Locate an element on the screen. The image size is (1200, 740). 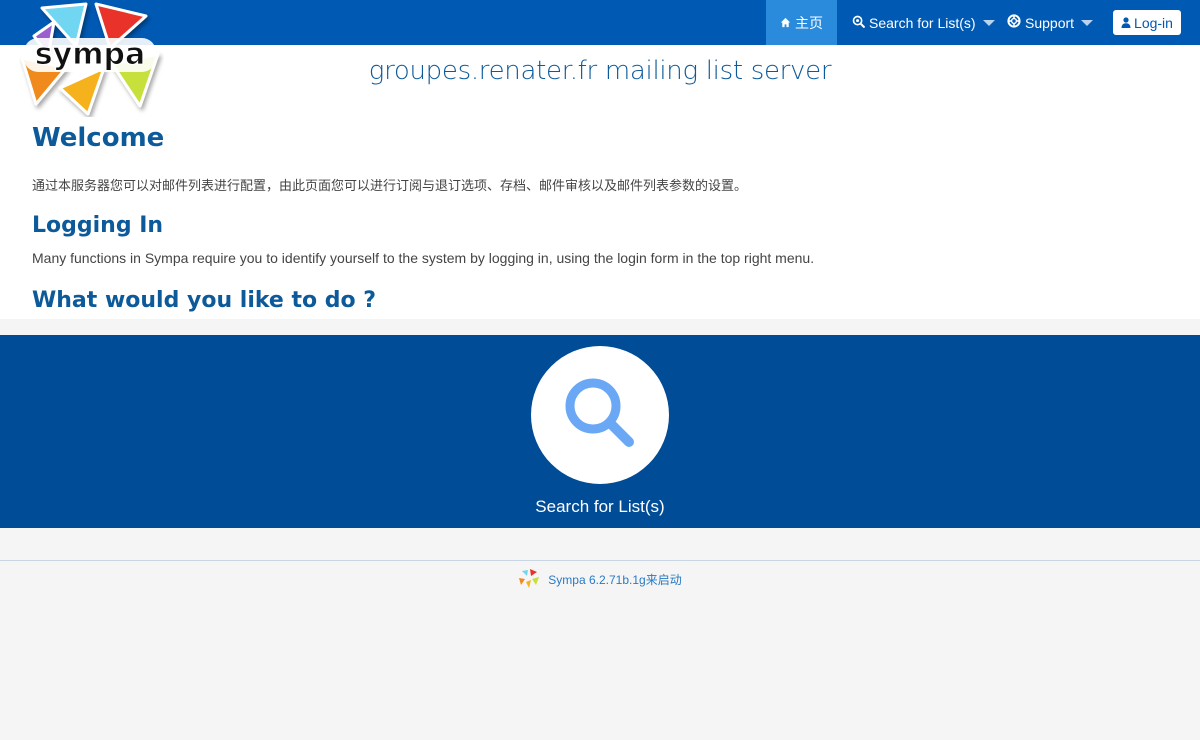
login-button-label: Log-in is located at coordinates (1153, 22).